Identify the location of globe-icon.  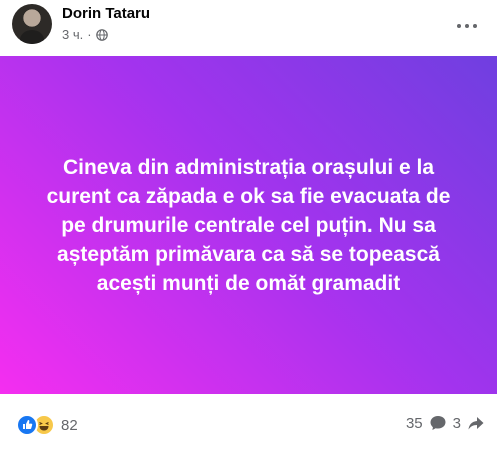
(101, 34).